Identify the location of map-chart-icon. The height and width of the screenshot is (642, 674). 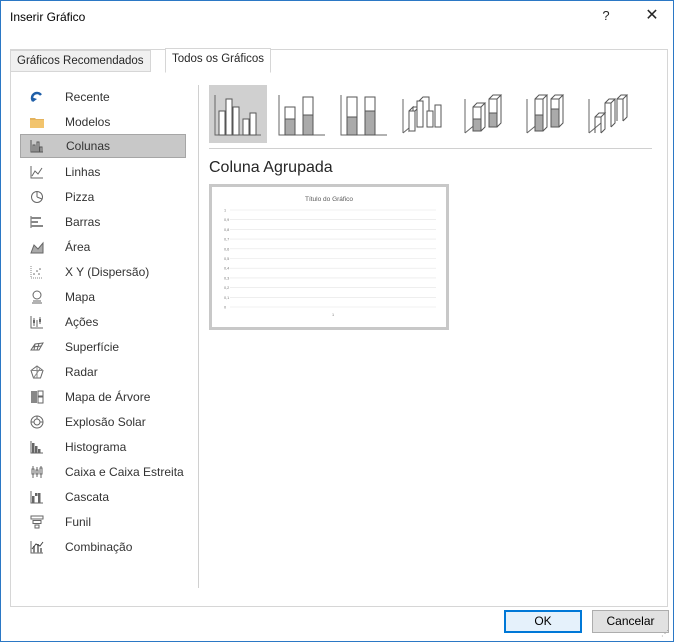
(37, 297).